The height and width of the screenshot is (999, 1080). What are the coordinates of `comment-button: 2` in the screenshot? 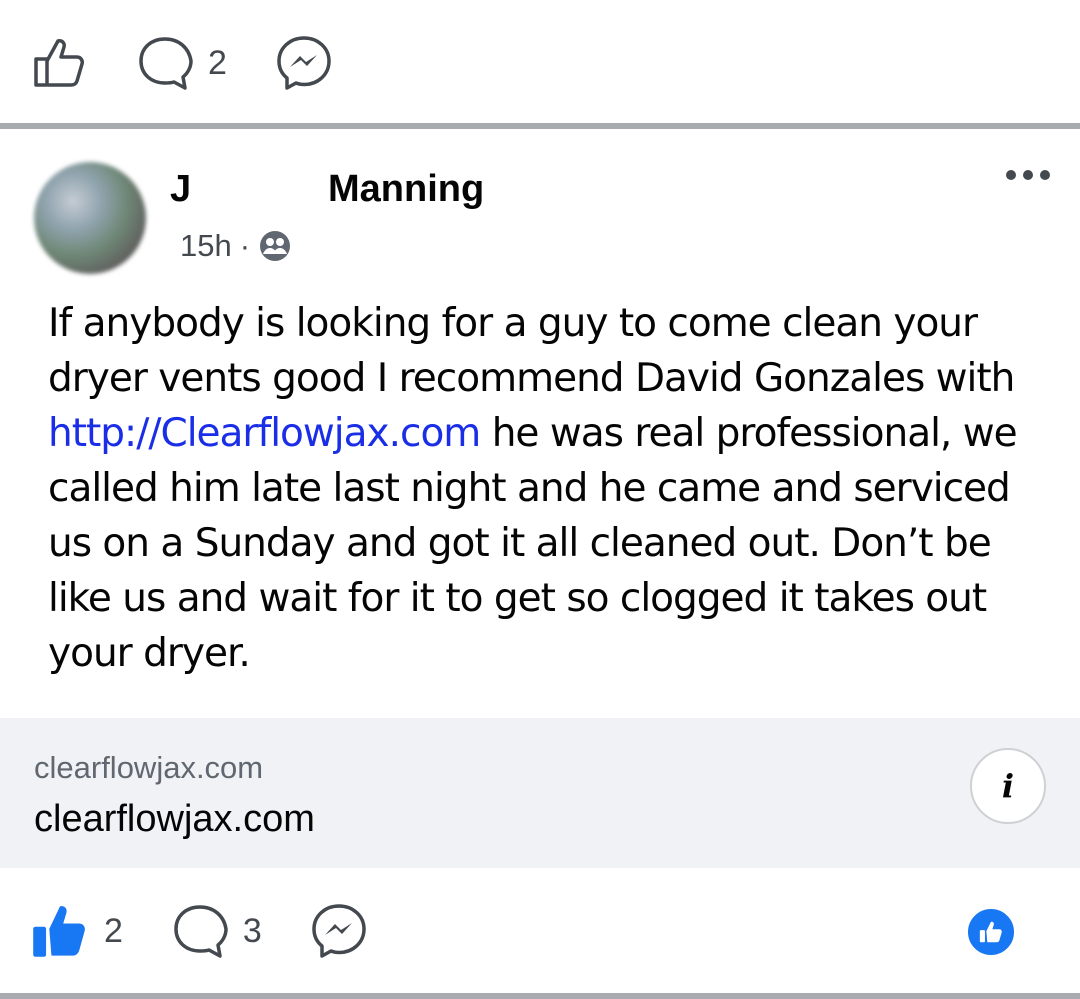 It's located at (181, 63).